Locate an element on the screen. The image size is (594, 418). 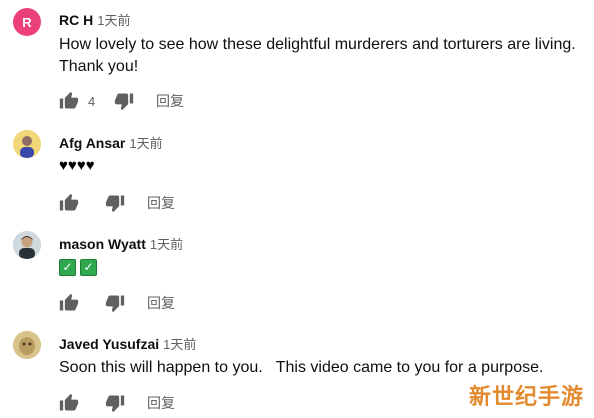
comment-text-line: Thank you! is located at coordinates (99, 66).